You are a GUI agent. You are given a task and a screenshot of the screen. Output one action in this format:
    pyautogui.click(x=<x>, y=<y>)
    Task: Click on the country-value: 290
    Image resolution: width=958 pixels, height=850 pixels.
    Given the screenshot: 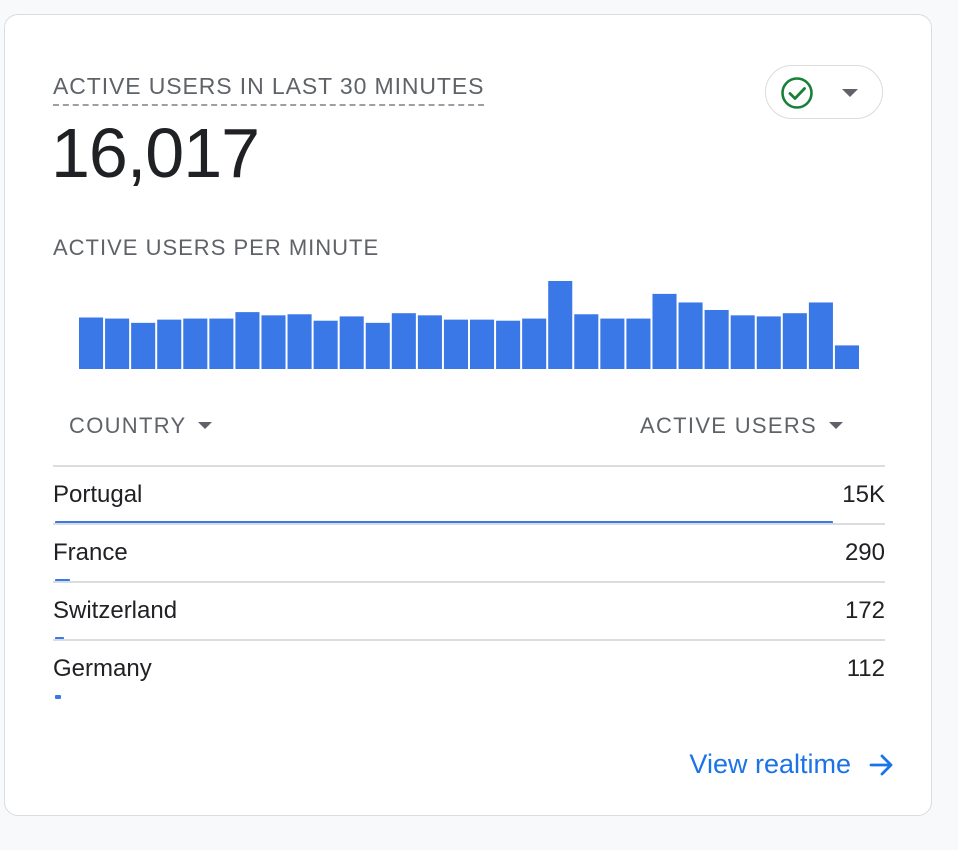 What is the action you would take?
    pyautogui.click(x=864, y=552)
    